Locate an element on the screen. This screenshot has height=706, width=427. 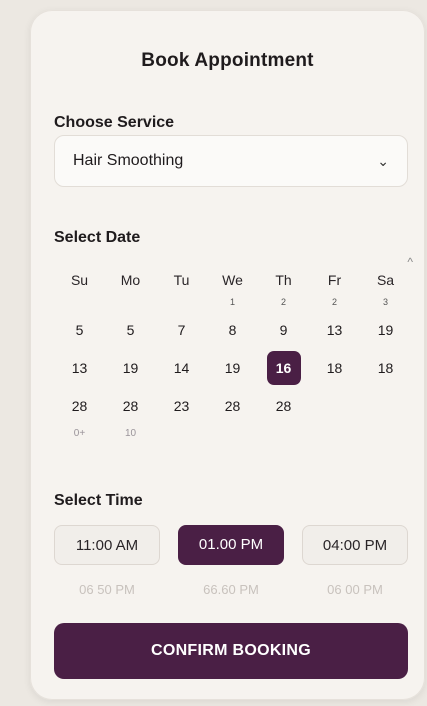
calendar-day-selected: 16 is located at coordinates (283, 368).